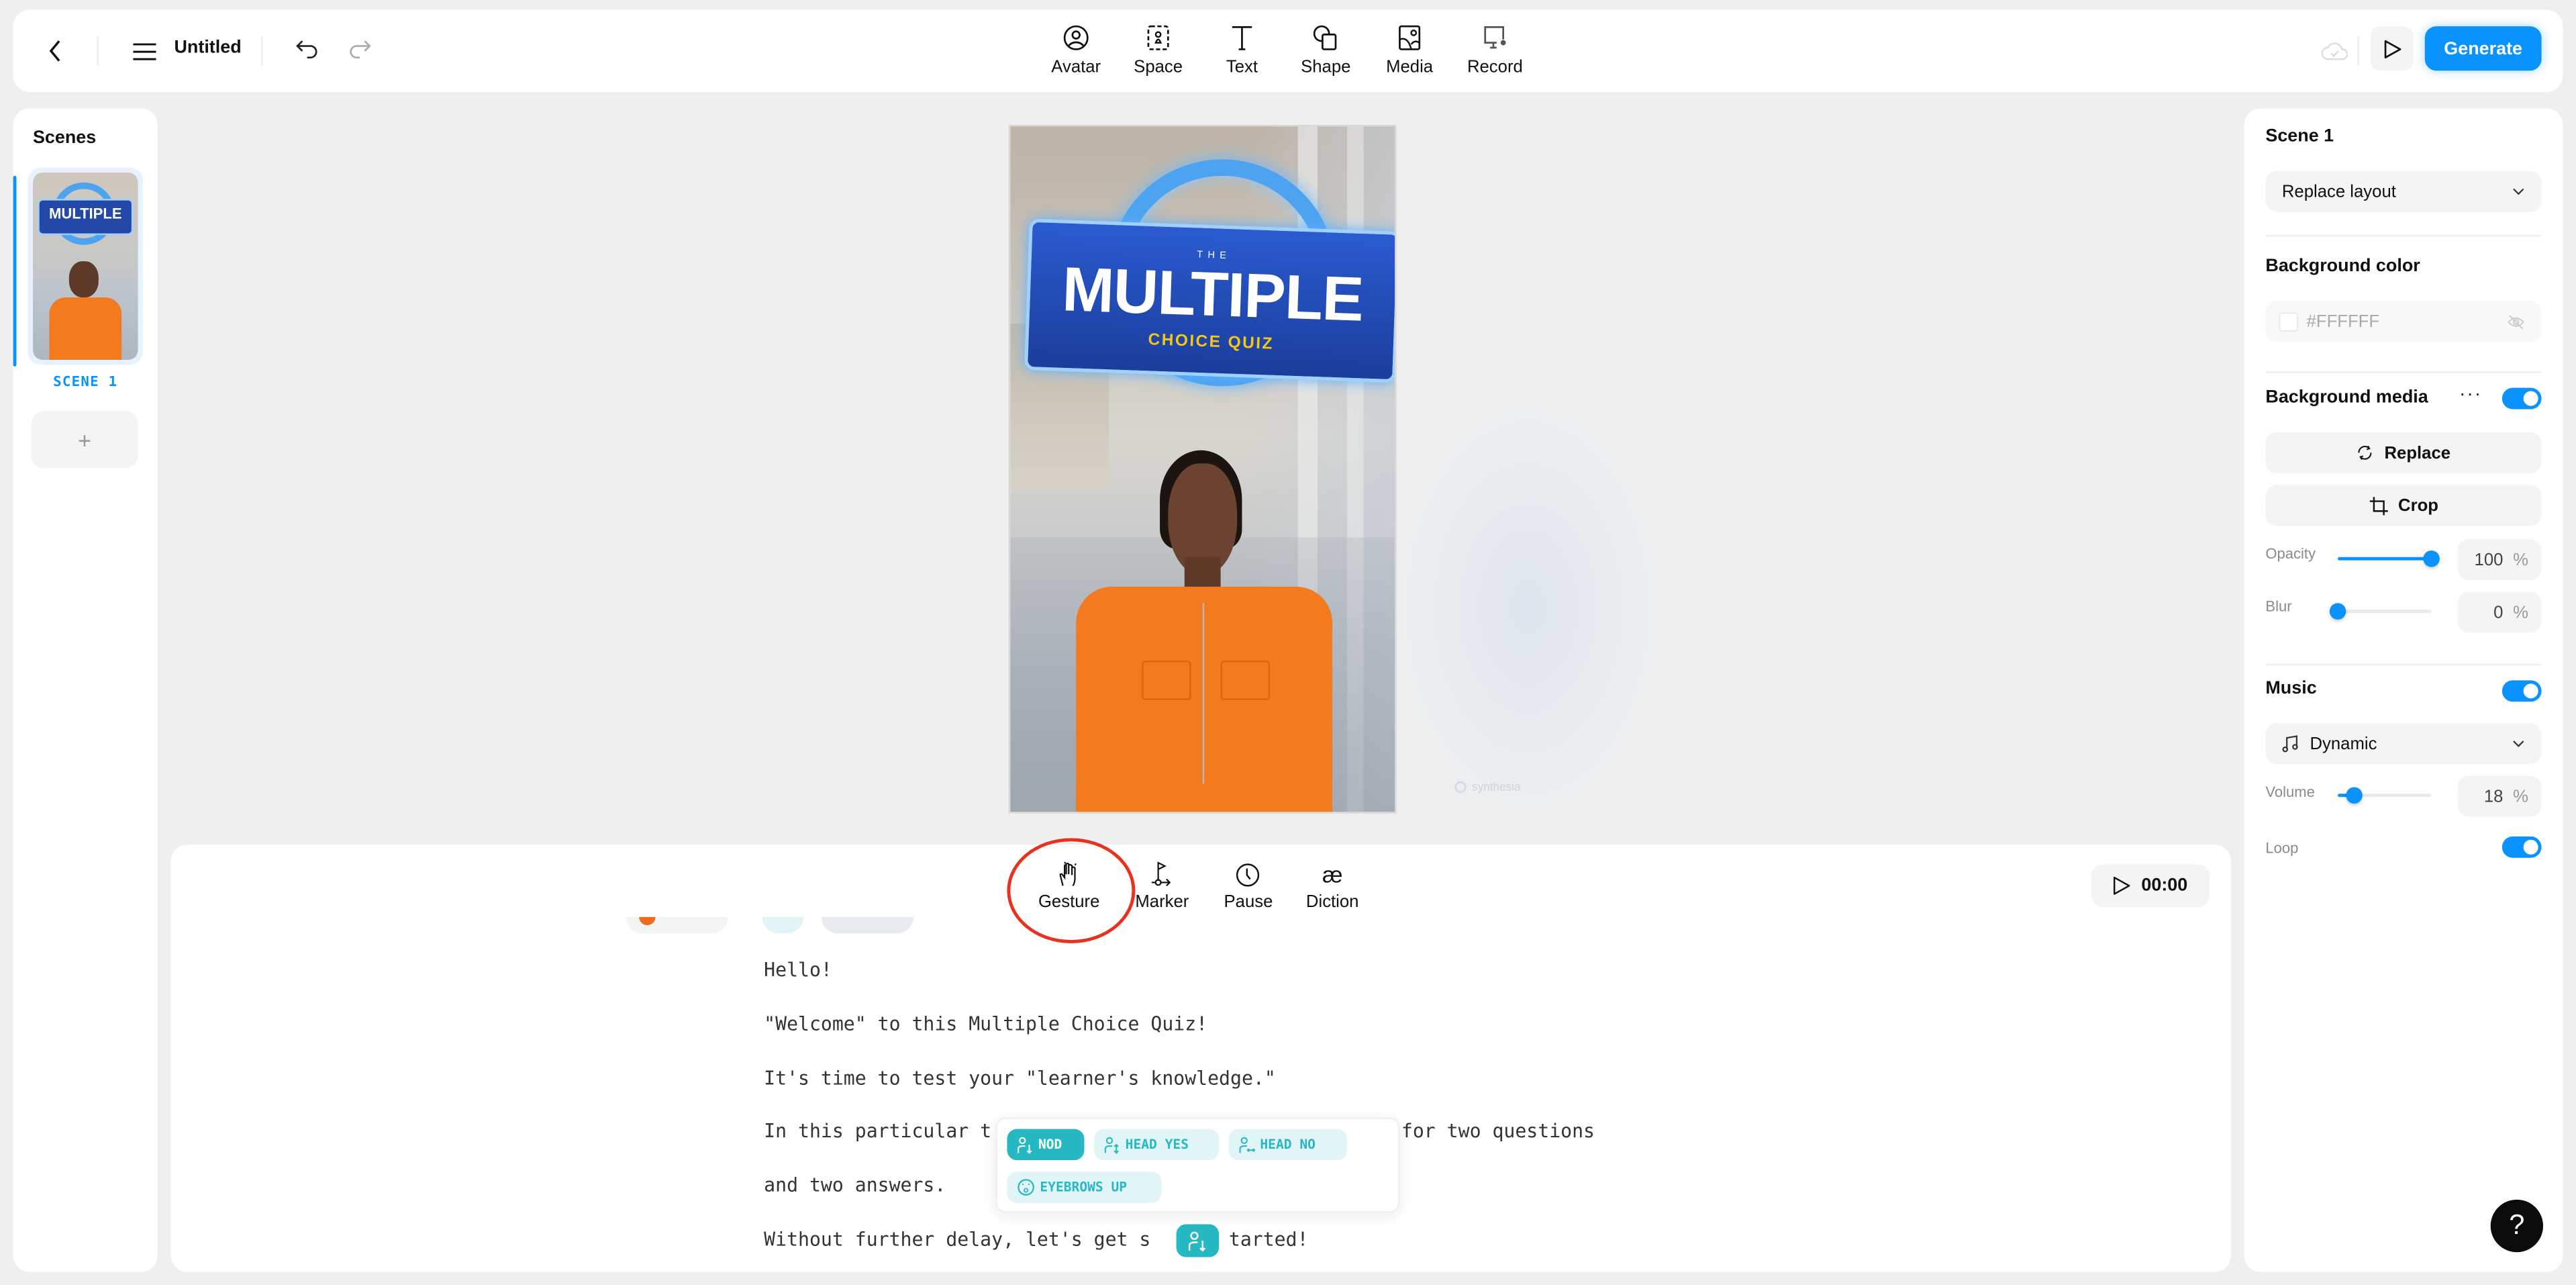 Image resolution: width=2576 pixels, height=1285 pixels. I want to click on cloud-check-icon, so click(2334, 51).